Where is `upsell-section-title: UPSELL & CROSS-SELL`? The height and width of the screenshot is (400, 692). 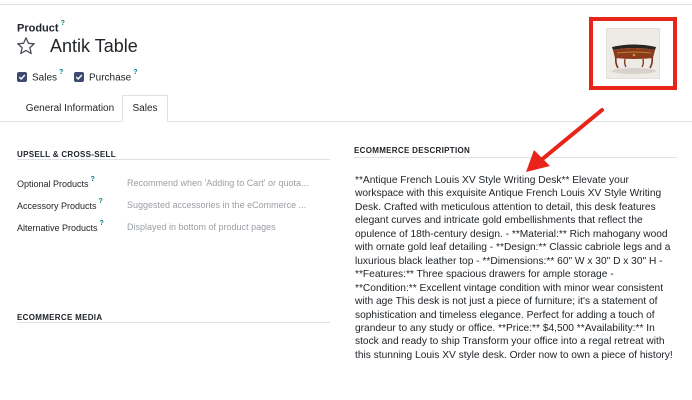
upsell-section-title: UPSELL & CROSS-SELL is located at coordinates (66, 154).